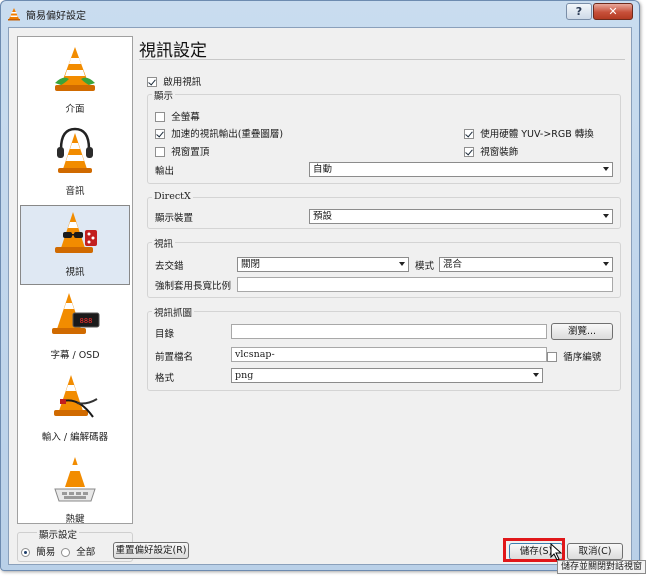  What do you see at coordinates (453, 264) in the screenshot?
I see `deinterlace-mode-value: 混合` at bounding box center [453, 264].